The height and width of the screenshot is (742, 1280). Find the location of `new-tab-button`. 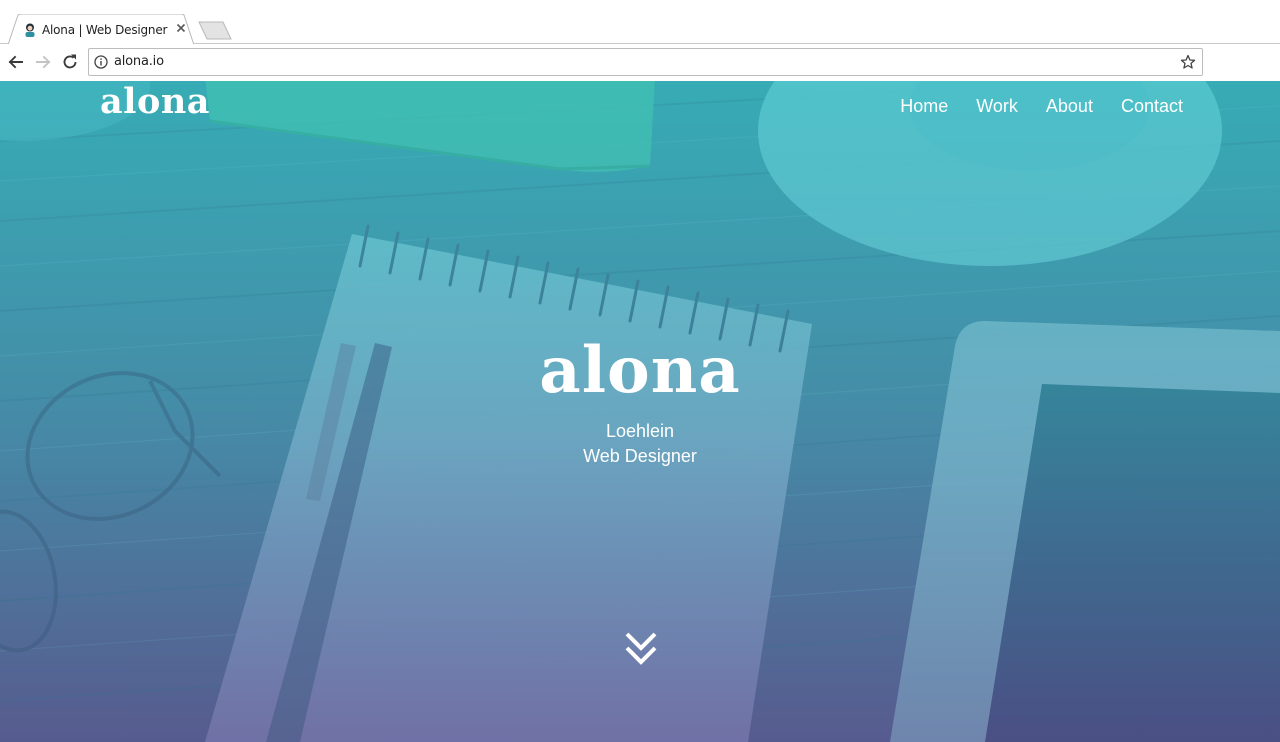

new-tab-button is located at coordinates (215, 30).